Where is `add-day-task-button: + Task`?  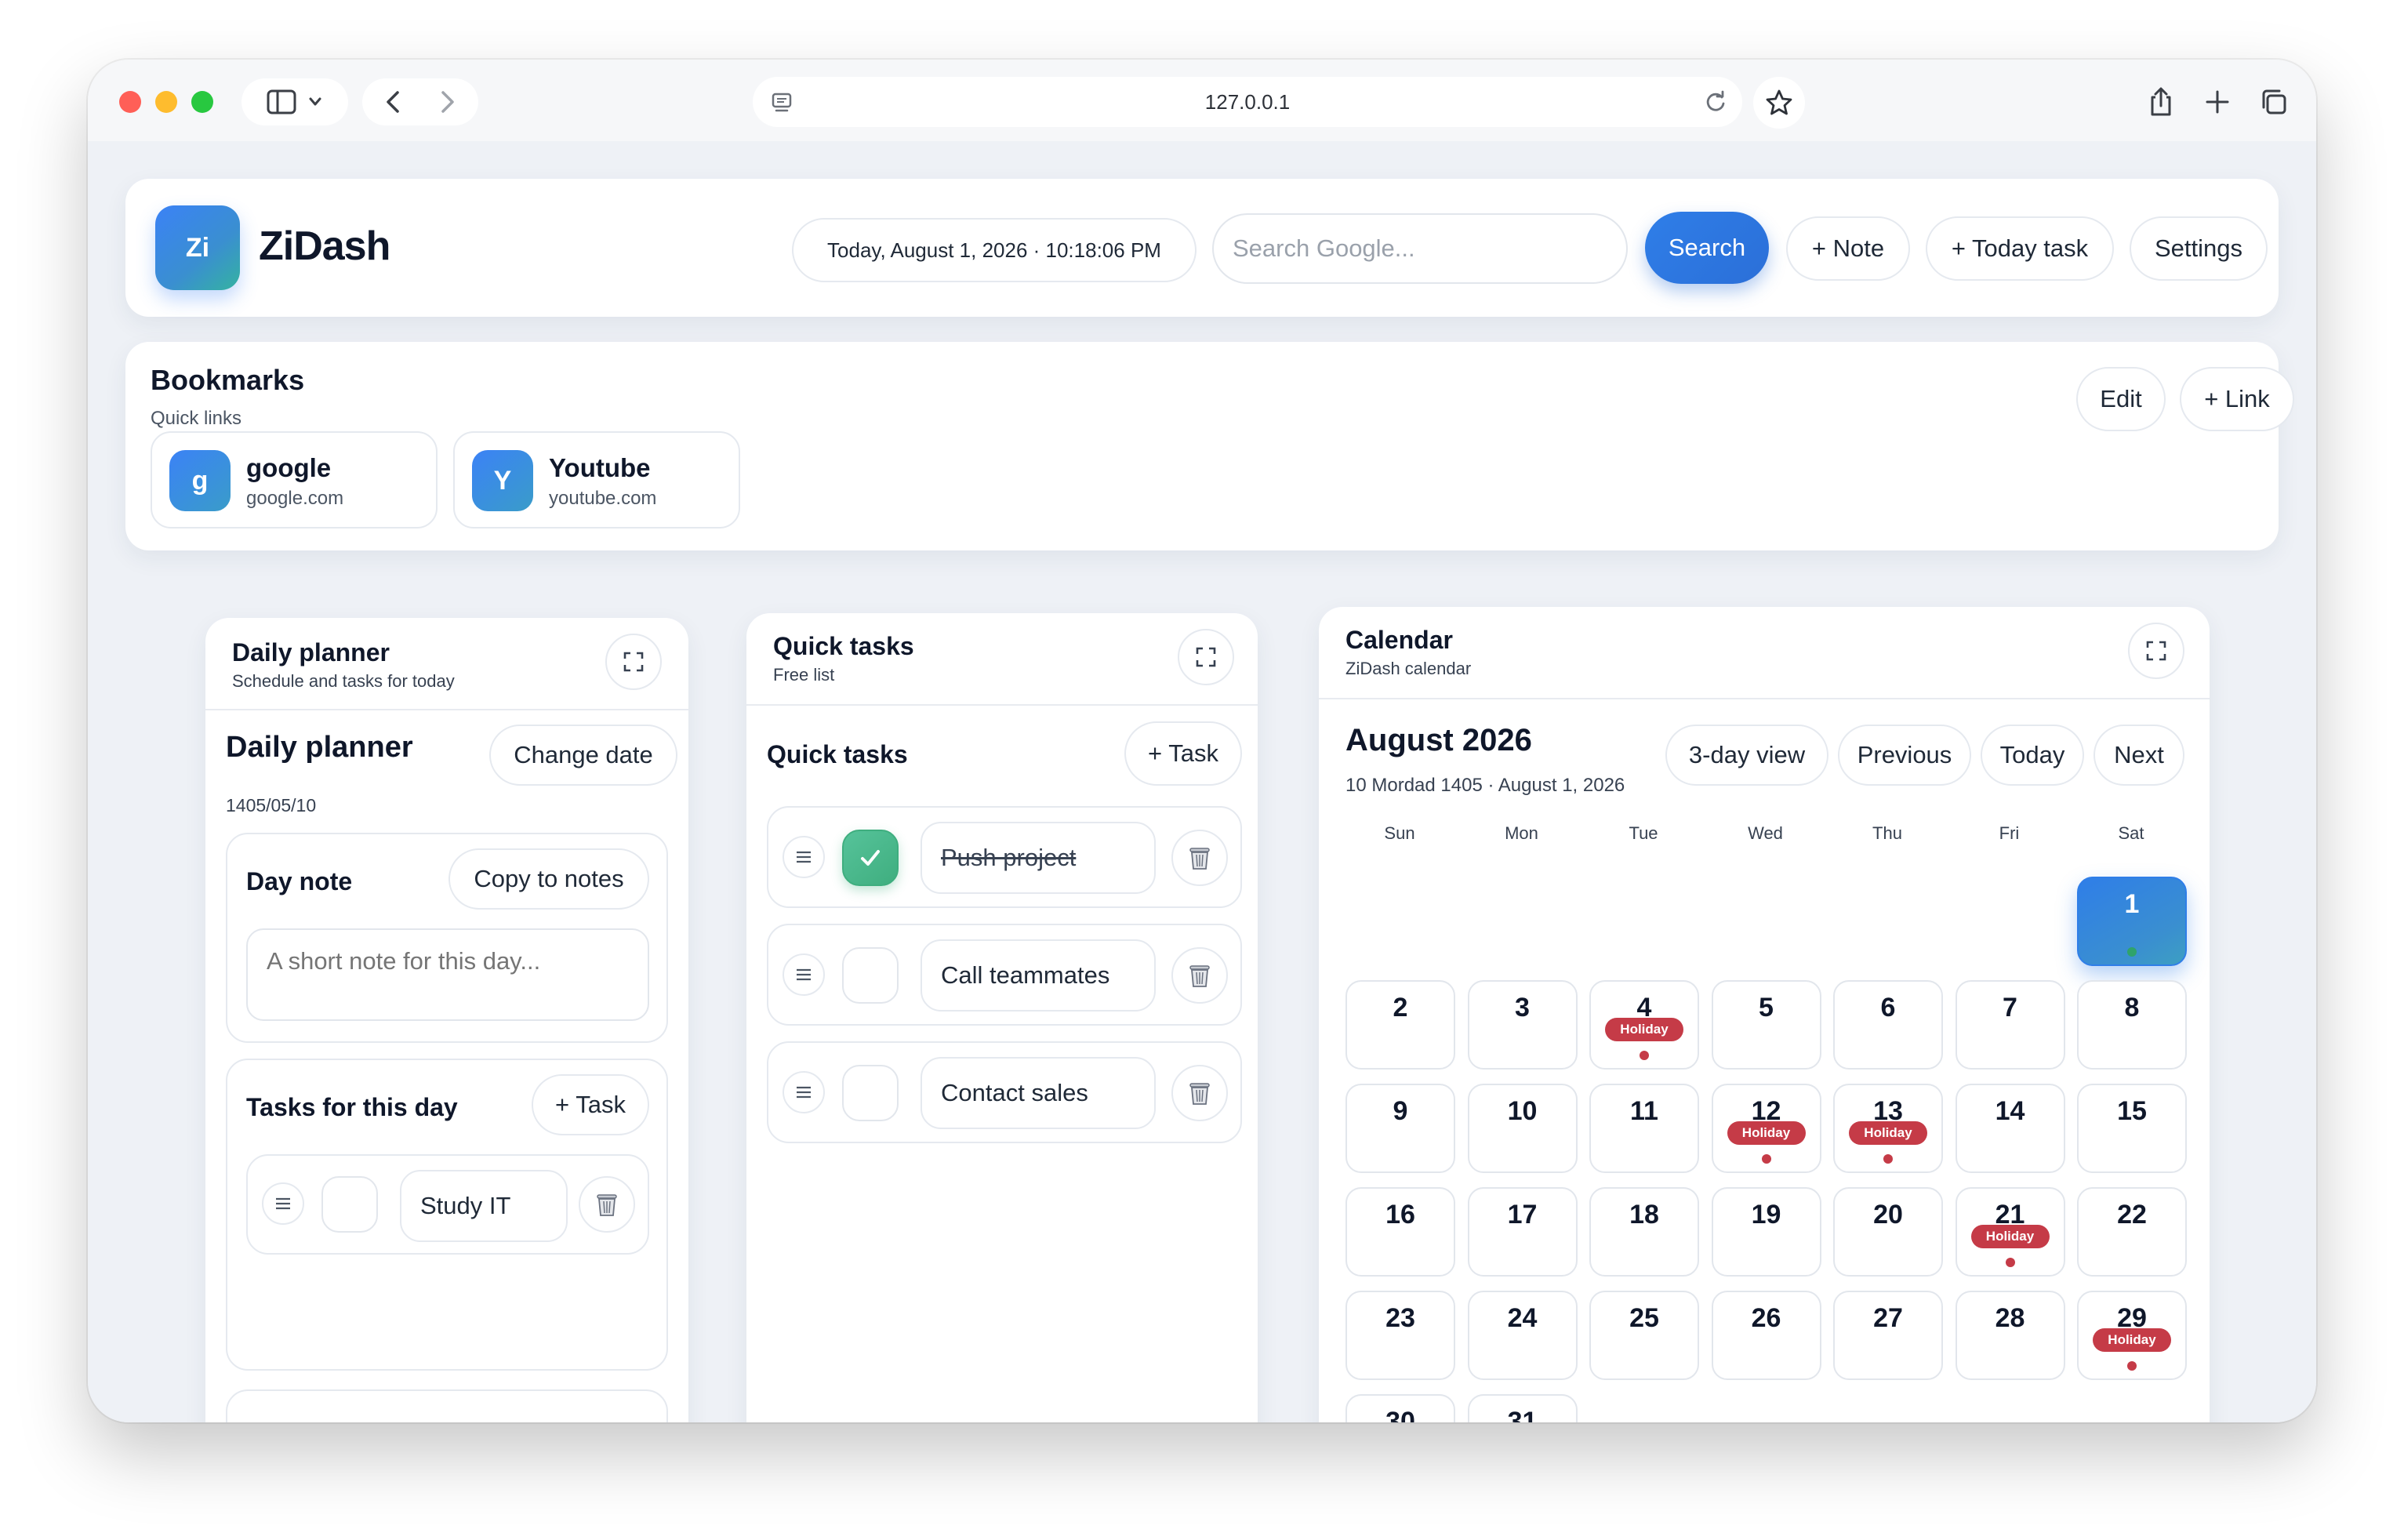
add-day-task-button: + Task is located at coordinates (590, 1105).